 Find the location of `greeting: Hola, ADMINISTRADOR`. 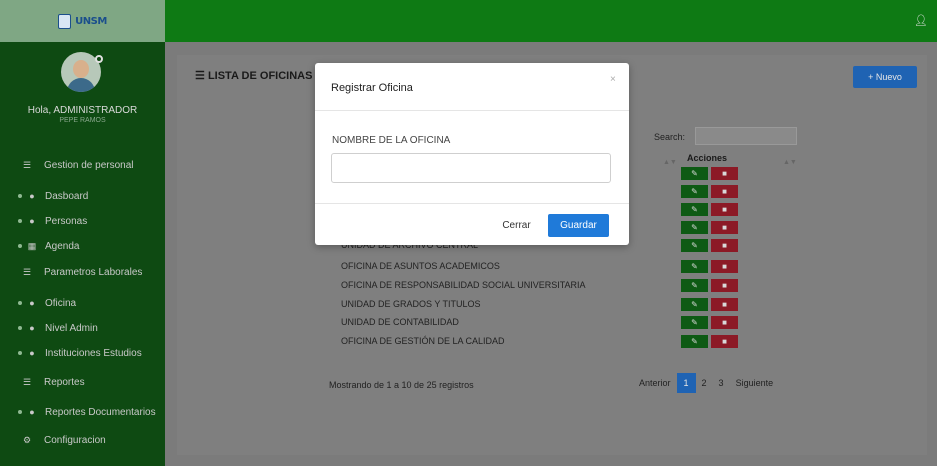

greeting: Hola, ADMINISTRADOR is located at coordinates (82, 110).